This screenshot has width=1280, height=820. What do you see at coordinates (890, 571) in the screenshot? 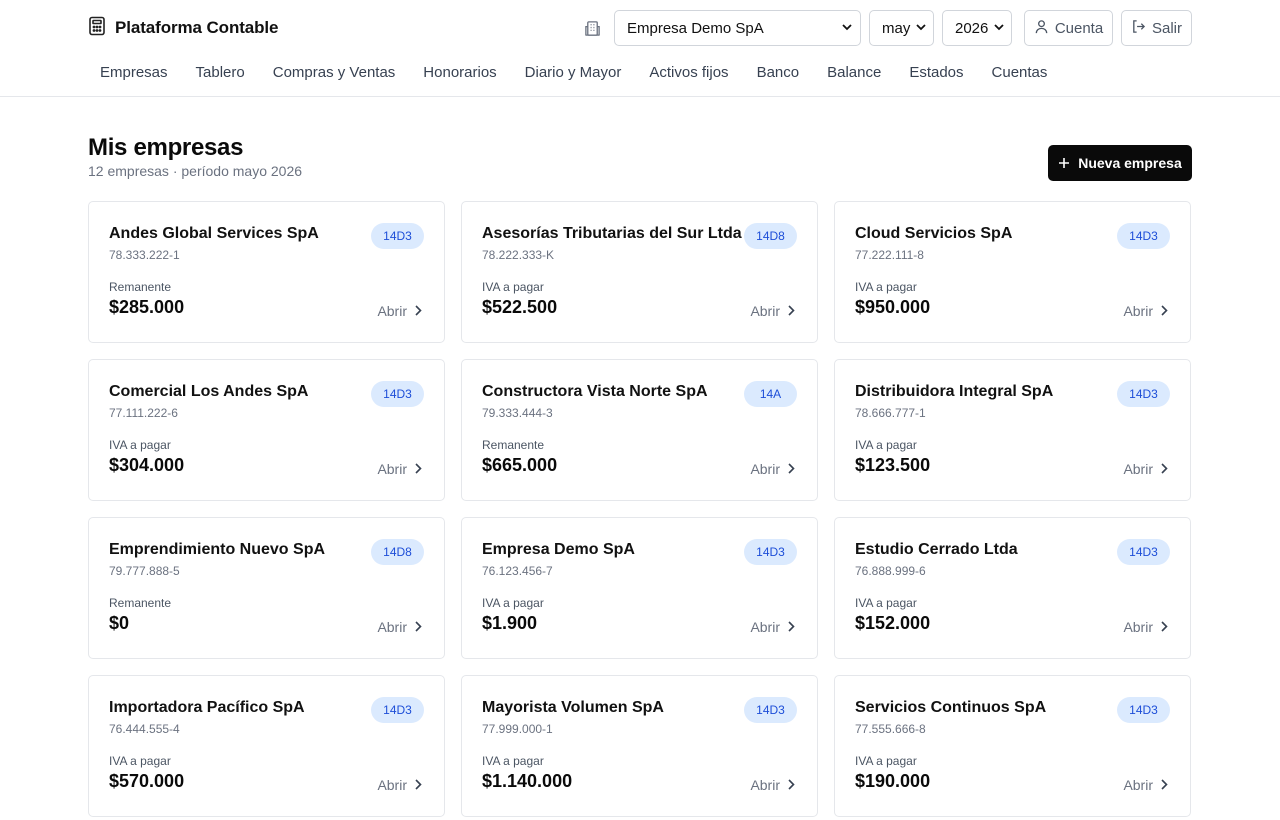
I see `company-rut: 76.888.999-6` at bounding box center [890, 571].